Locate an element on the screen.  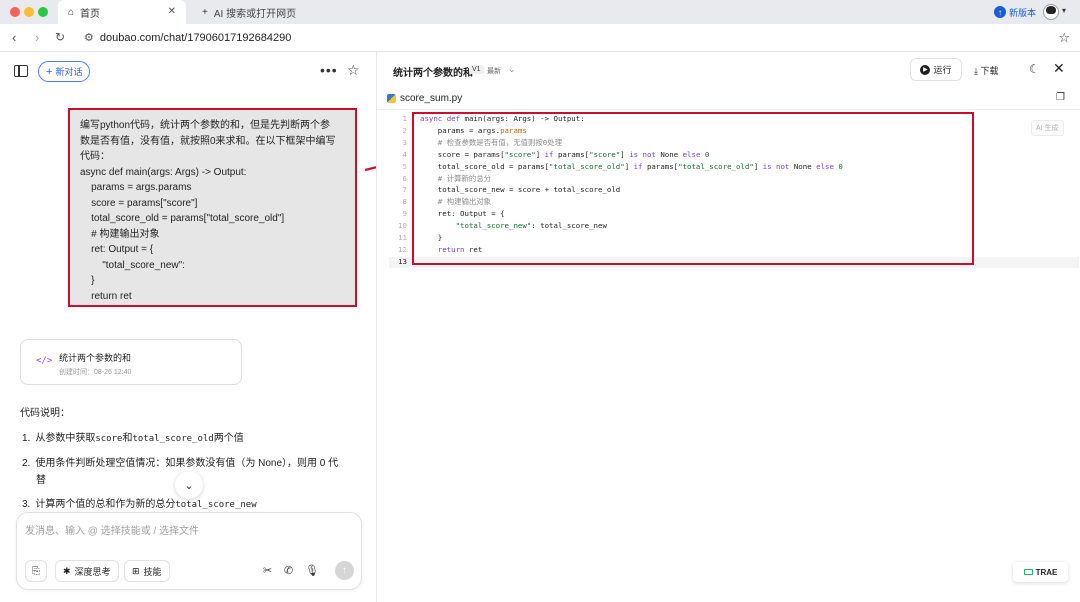
line-number: 12 is located at coordinates (402, 249).